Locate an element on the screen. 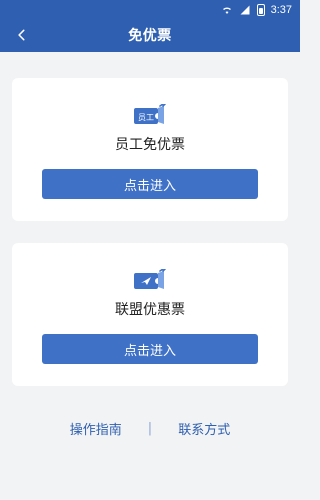  bottom-links: 操作指南 | 联系方式 is located at coordinates (150, 428).